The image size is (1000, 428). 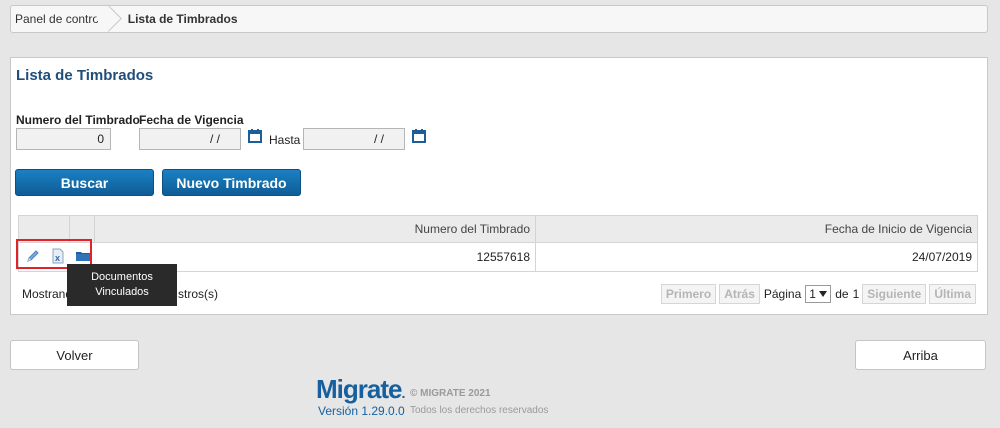 What do you see at coordinates (63, 139) in the screenshot?
I see `numero-input` at bounding box center [63, 139].